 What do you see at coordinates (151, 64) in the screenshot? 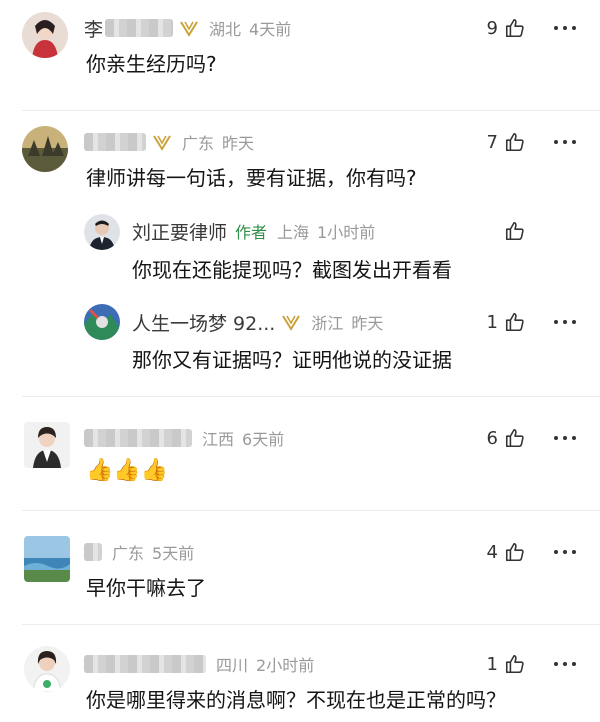
I see `comment-text: 你亲生经历吗?` at bounding box center [151, 64].